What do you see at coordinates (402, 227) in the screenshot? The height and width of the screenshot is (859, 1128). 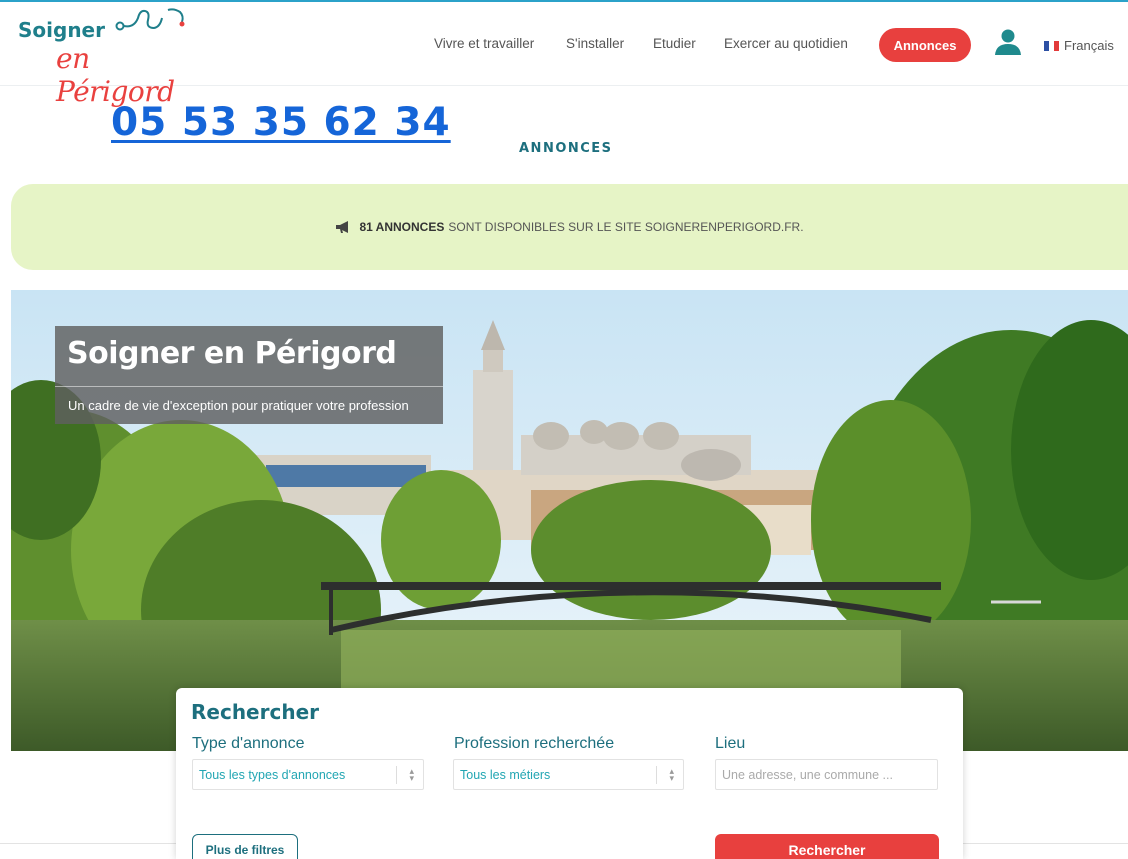 I see `announcements-count: 81 ANNONCES` at bounding box center [402, 227].